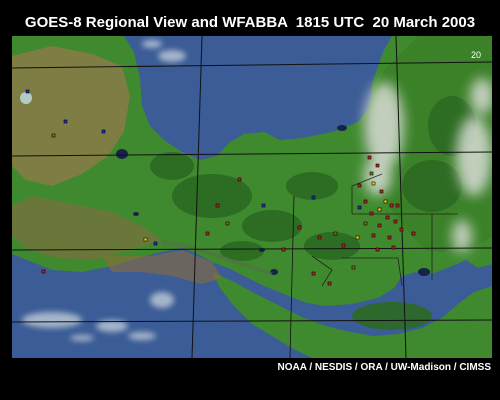 This screenshot has width=500, height=400. What do you see at coordinates (384, 367) in the screenshot?
I see `credit-line: NOAA / NESDIS / ORA / UW-Madison / CIMSS` at bounding box center [384, 367].